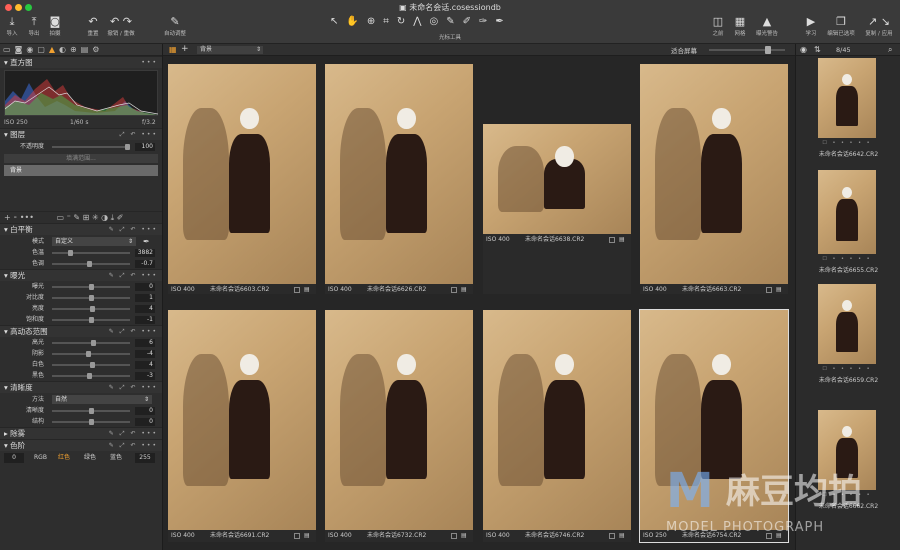 This screenshot has height=550, width=900. I want to click on details-tab-icon: ⊕, so click(75, 49).